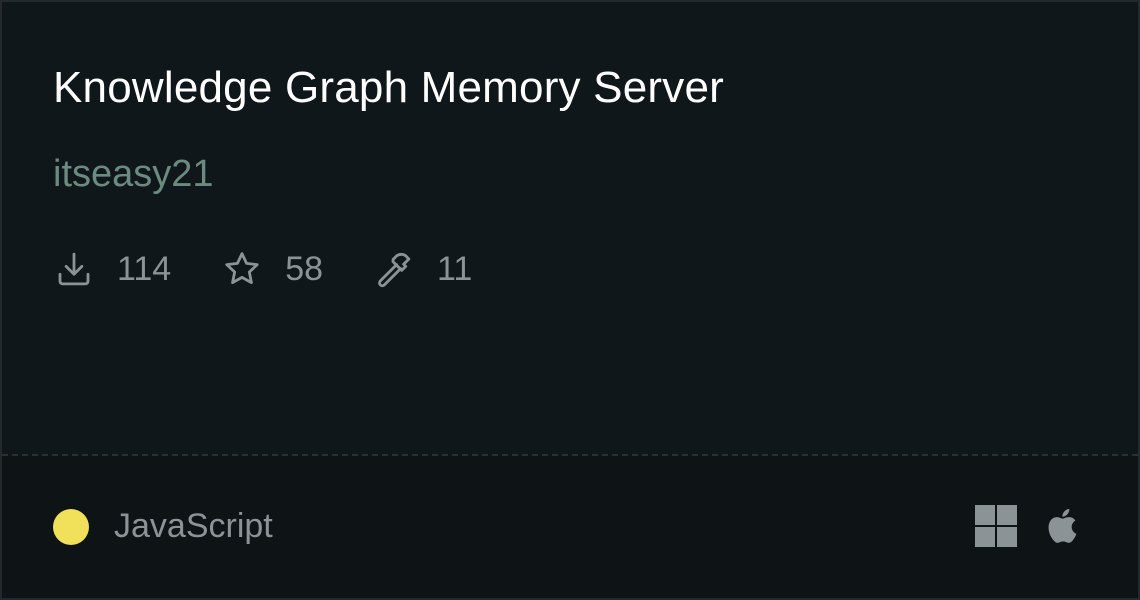 The image size is (1140, 600). What do you see at coordinates (144, 269) in the screenshot?
I see `downloads-count: 114` at bounding box center [144, 269].